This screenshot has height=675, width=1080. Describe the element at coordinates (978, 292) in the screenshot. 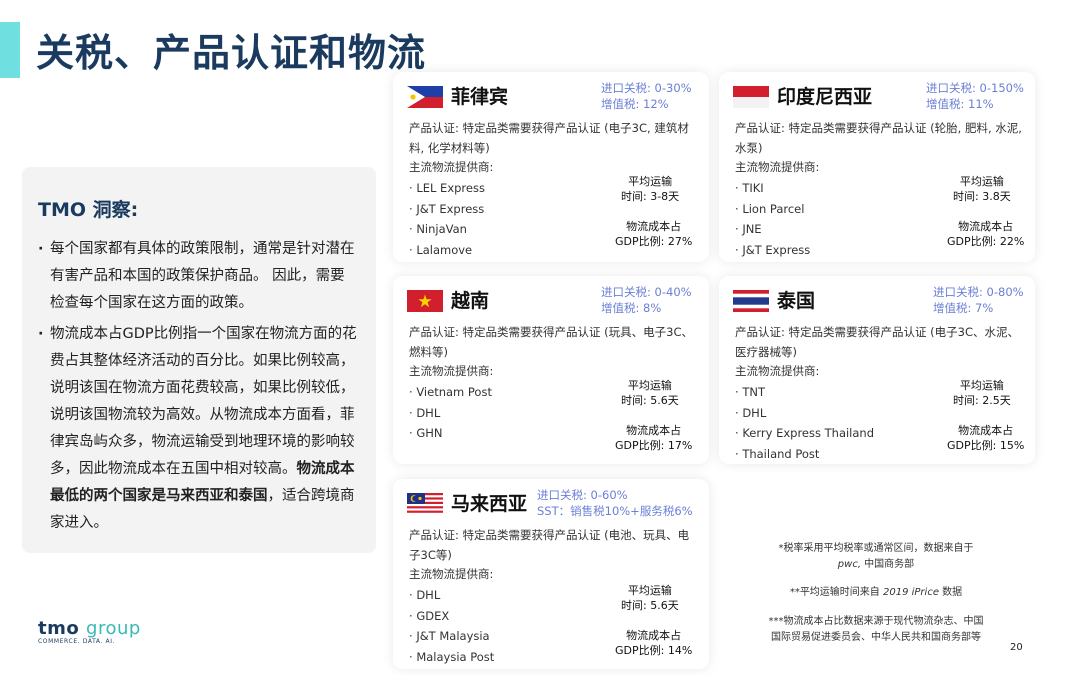

I see `import-tax: 进口关税: 0-80%` at that location.